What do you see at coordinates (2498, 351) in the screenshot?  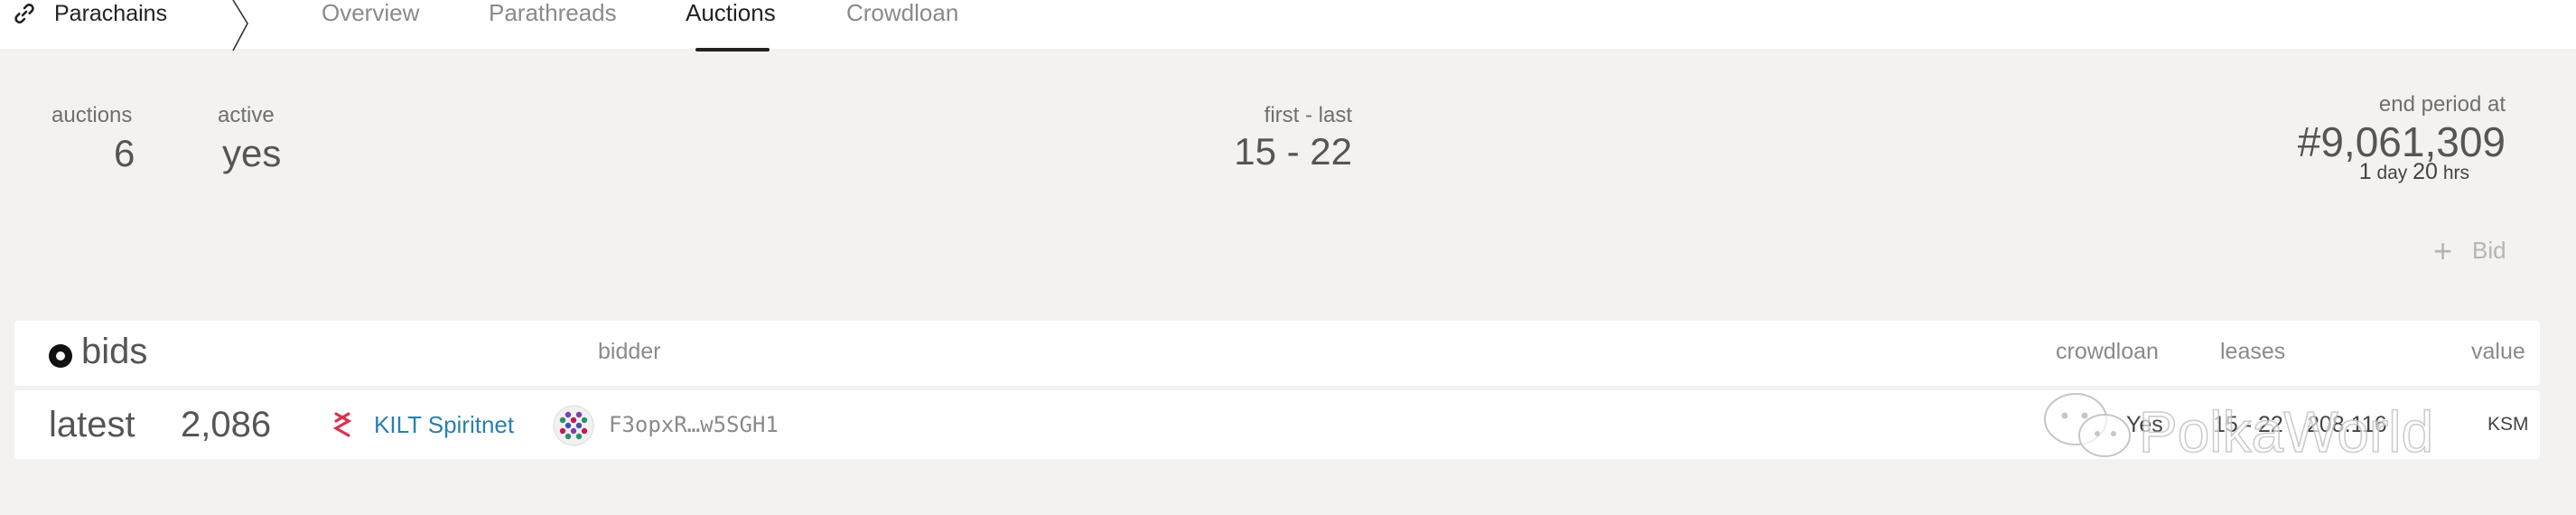 I see `column-value: value` at bounding box center [2498, 351].